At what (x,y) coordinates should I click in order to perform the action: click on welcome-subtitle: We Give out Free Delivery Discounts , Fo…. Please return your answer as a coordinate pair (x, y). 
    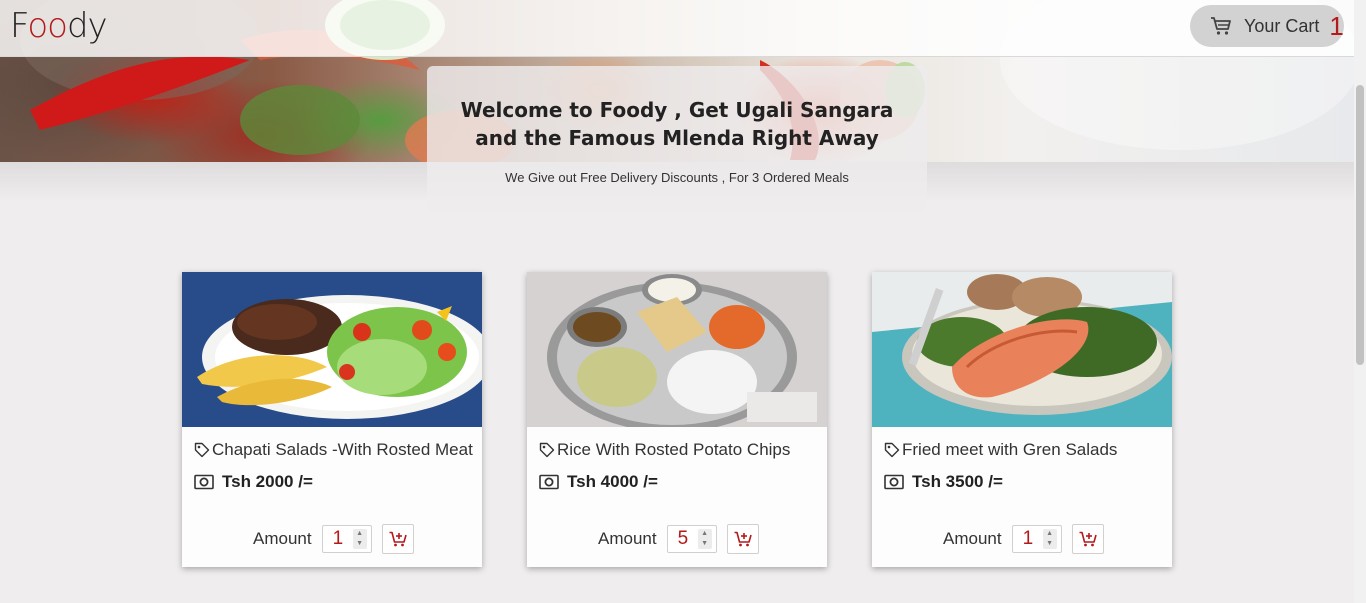
    Looking at the image, I should click on (677, 177).